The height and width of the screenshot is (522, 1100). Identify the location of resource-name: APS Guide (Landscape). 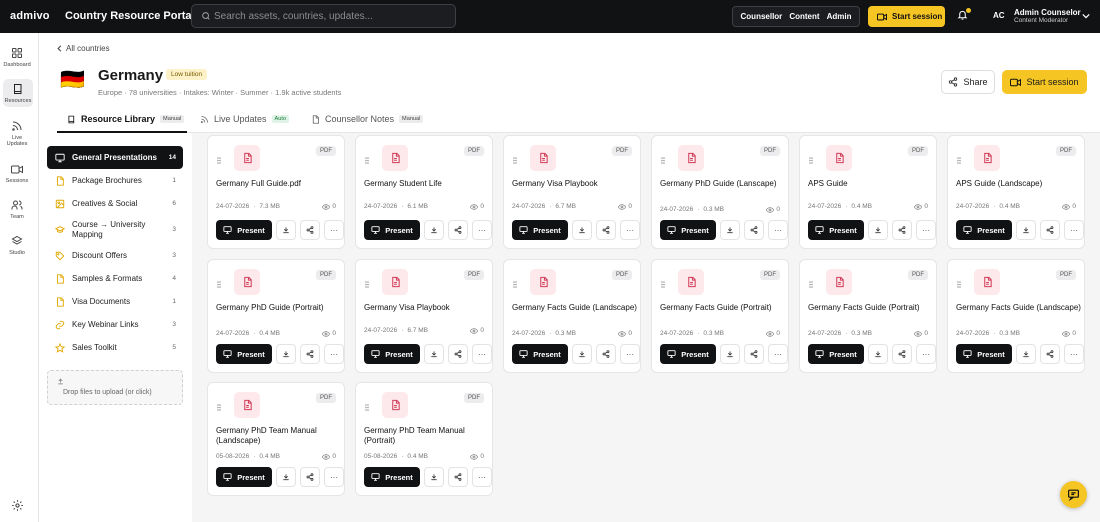
(1018, 184).